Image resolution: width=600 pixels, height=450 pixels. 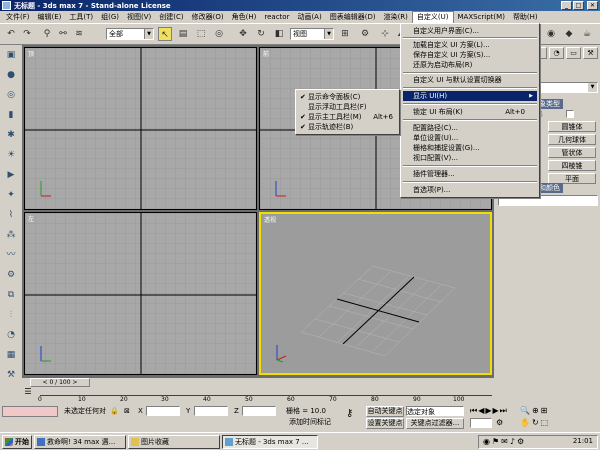 What do you see at coordinates (566, 5) in the screenshot?
I see `minimize-button: _` at bounding box center [566, 5].